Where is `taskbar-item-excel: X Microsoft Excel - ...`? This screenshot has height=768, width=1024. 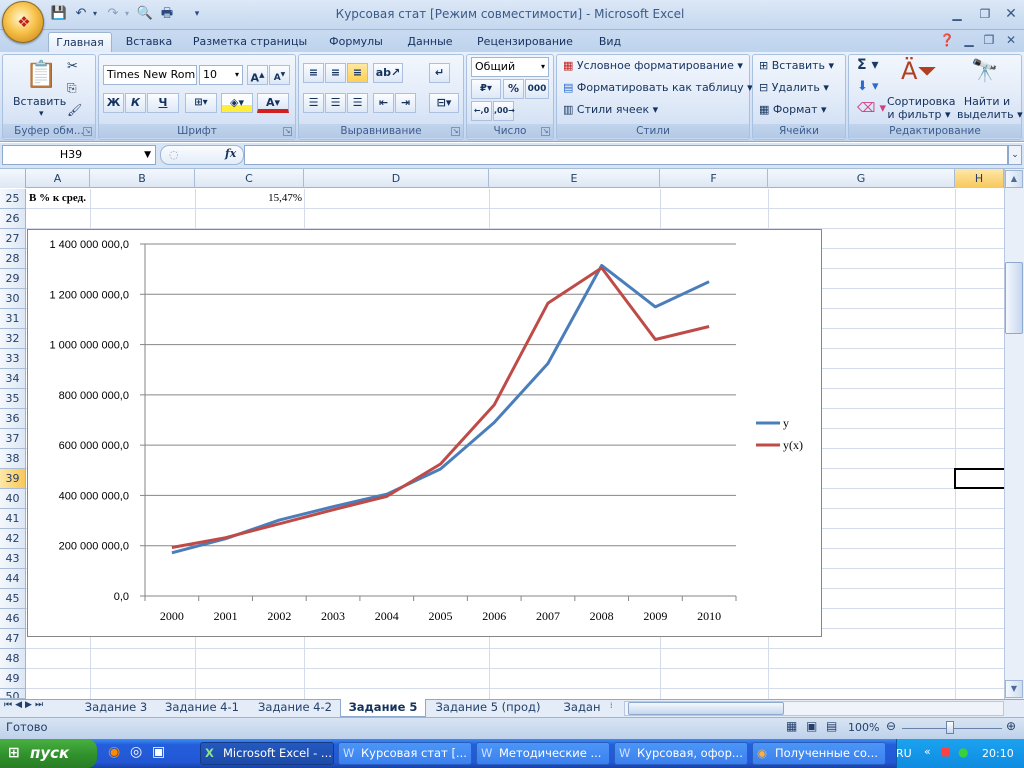
taskbar-item-excel: X Microsoft Excel - ... is located at coordinates (267, 753).